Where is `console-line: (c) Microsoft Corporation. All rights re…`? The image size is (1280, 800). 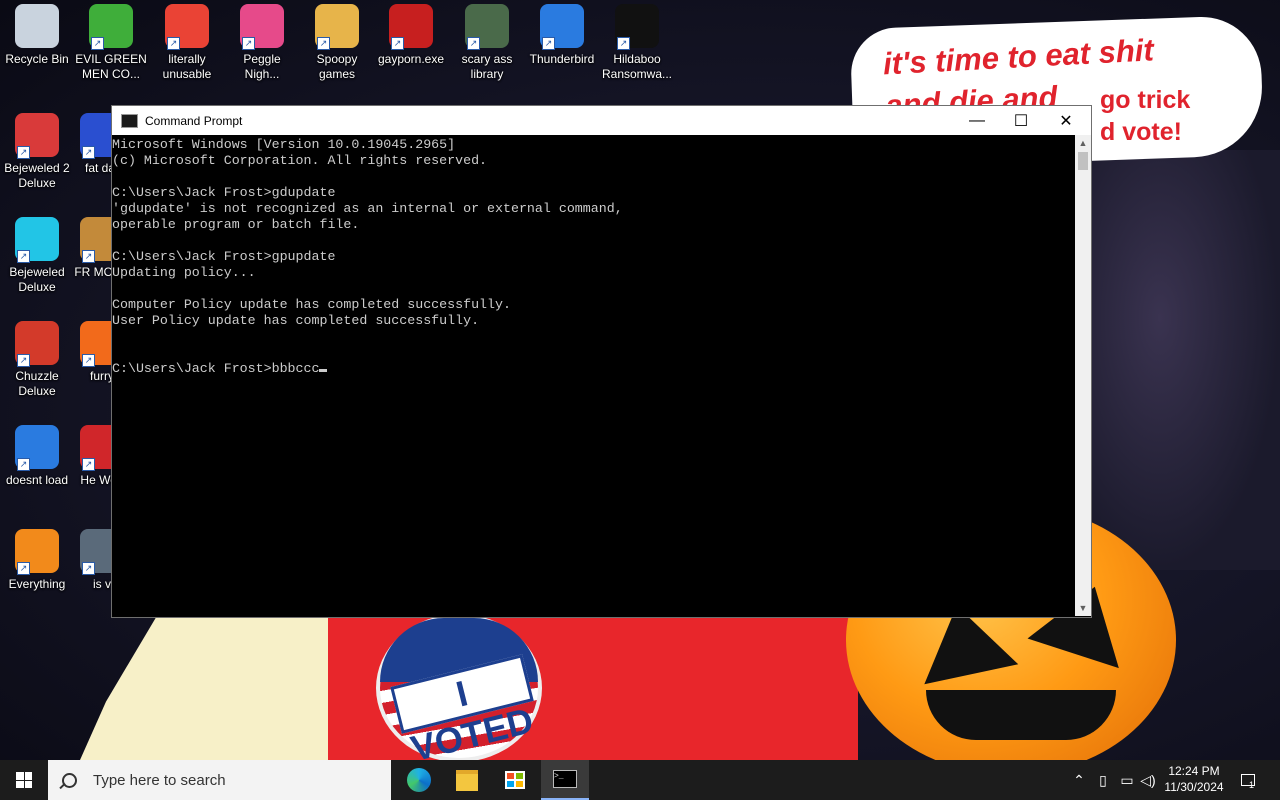
console-line: (c) Microsoft Corporation. All rights re… is located at coordinates (300, 160).